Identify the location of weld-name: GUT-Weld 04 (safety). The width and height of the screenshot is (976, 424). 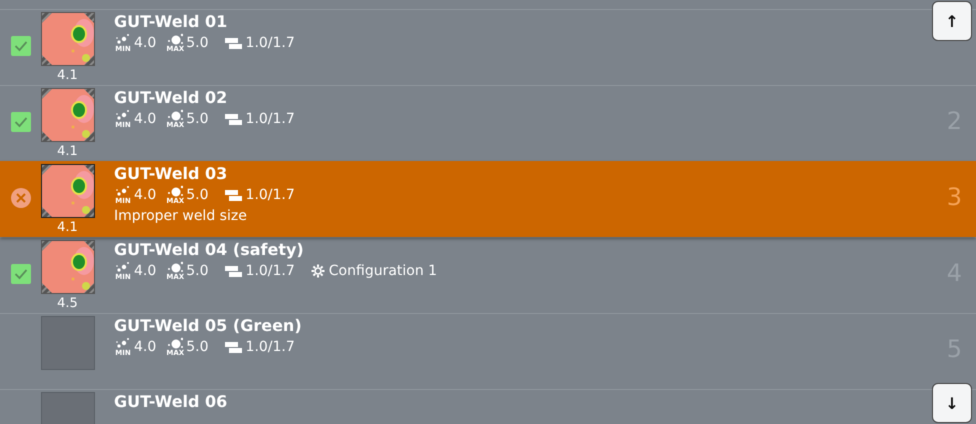
(209, 250).